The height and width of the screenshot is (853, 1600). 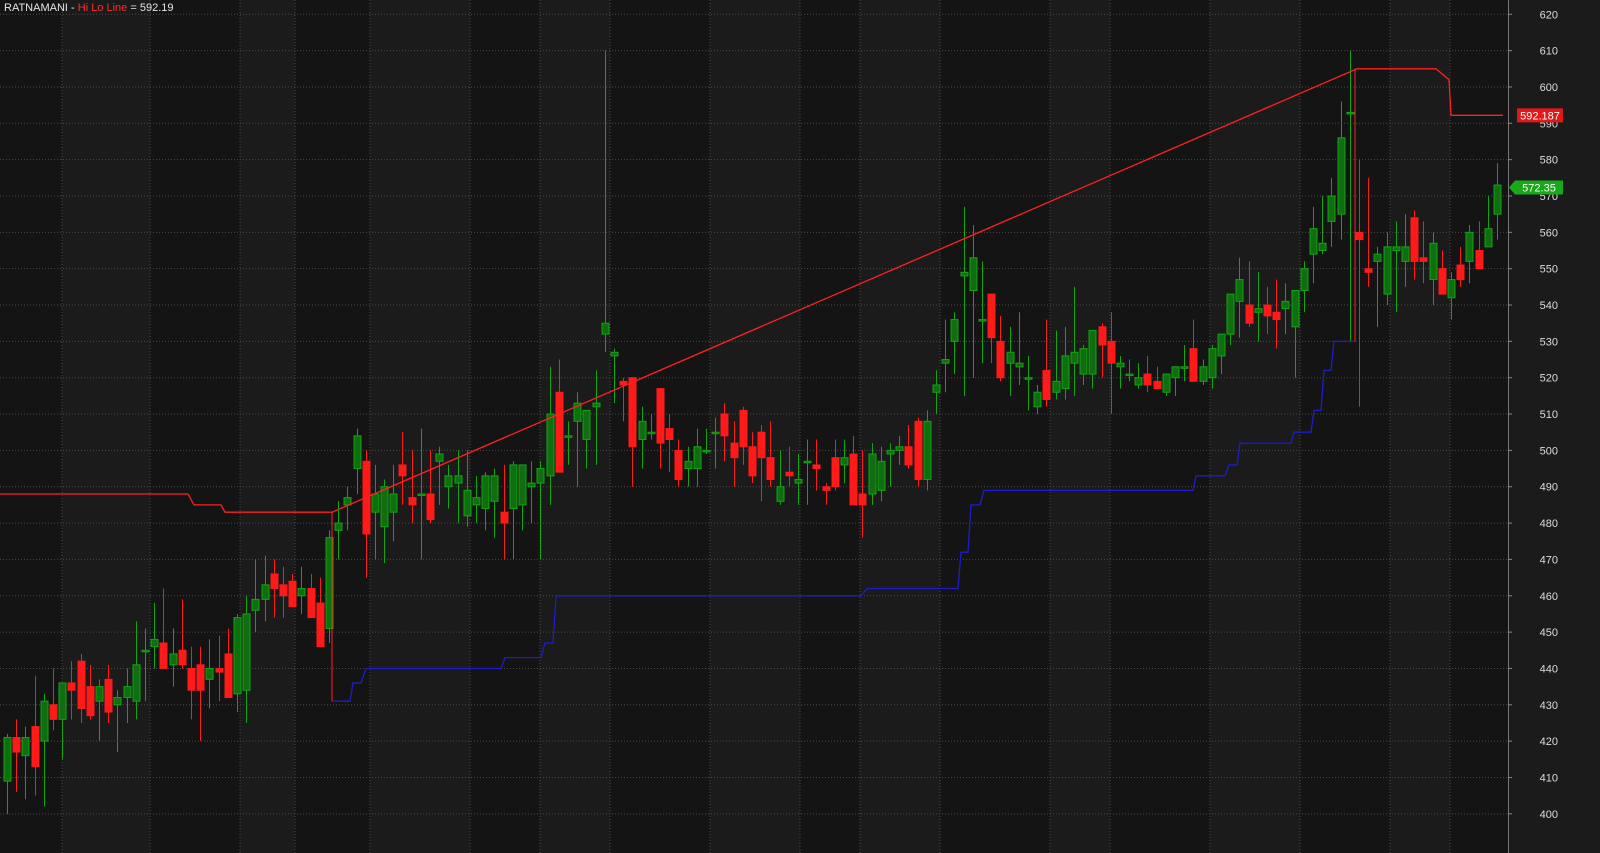 What do you see at coordinates (1549, 633) in the screenshot?
I see `axis-tick-label: 450` at bounding box center [1549, 633].